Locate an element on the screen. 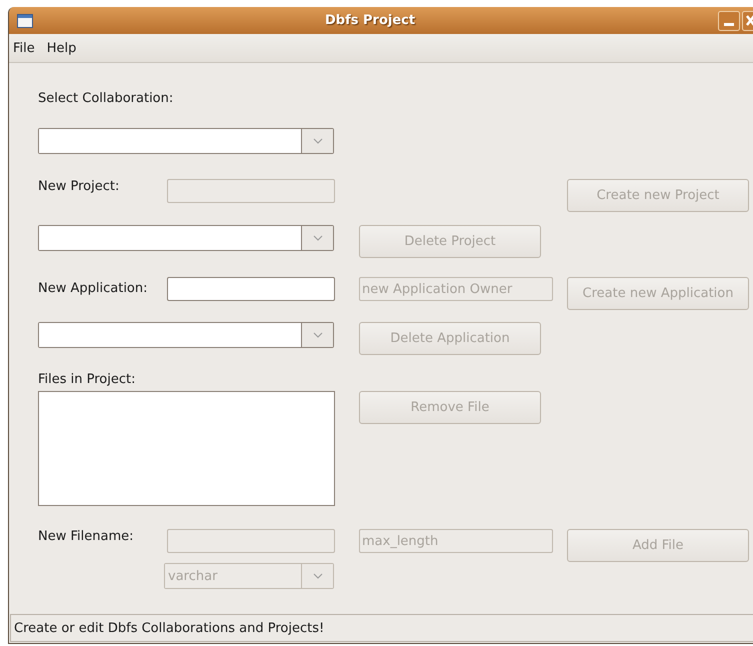  window-icon is located at coordinates (25, 21).